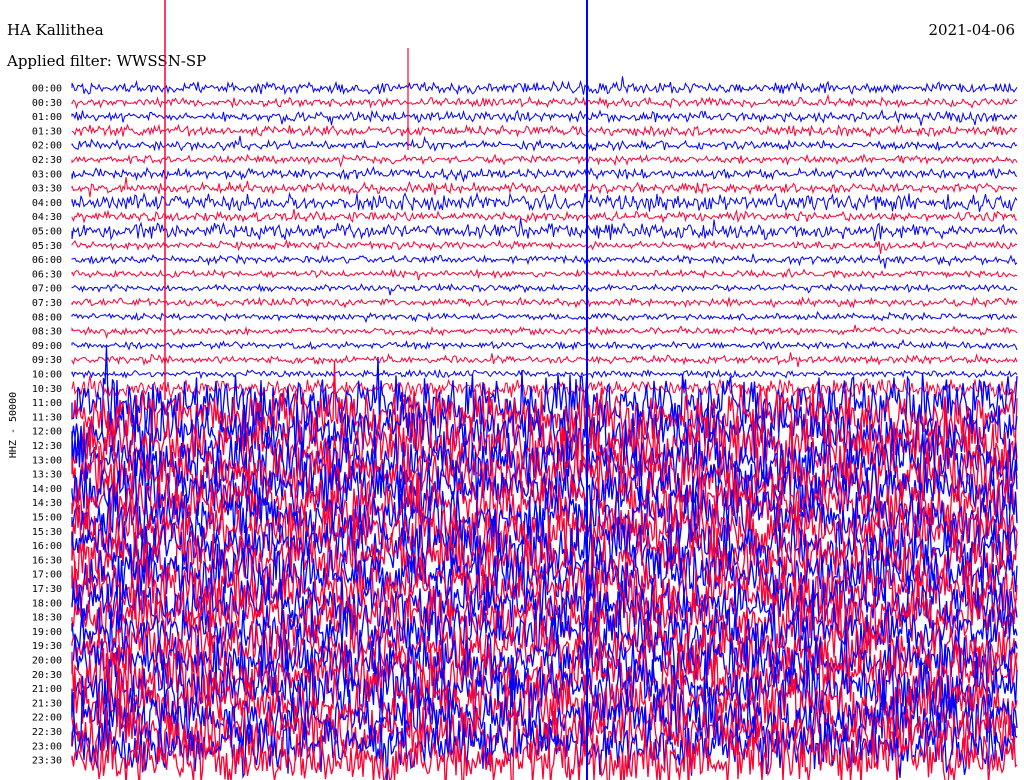 The width and height of the screenshot is (1024, 780). Describe the element at coordinates (47, 260) in the screenshot. I see `time-tick-label: 06:00` at that location.